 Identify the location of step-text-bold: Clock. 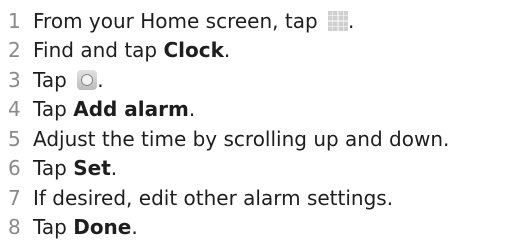
(193, 50).